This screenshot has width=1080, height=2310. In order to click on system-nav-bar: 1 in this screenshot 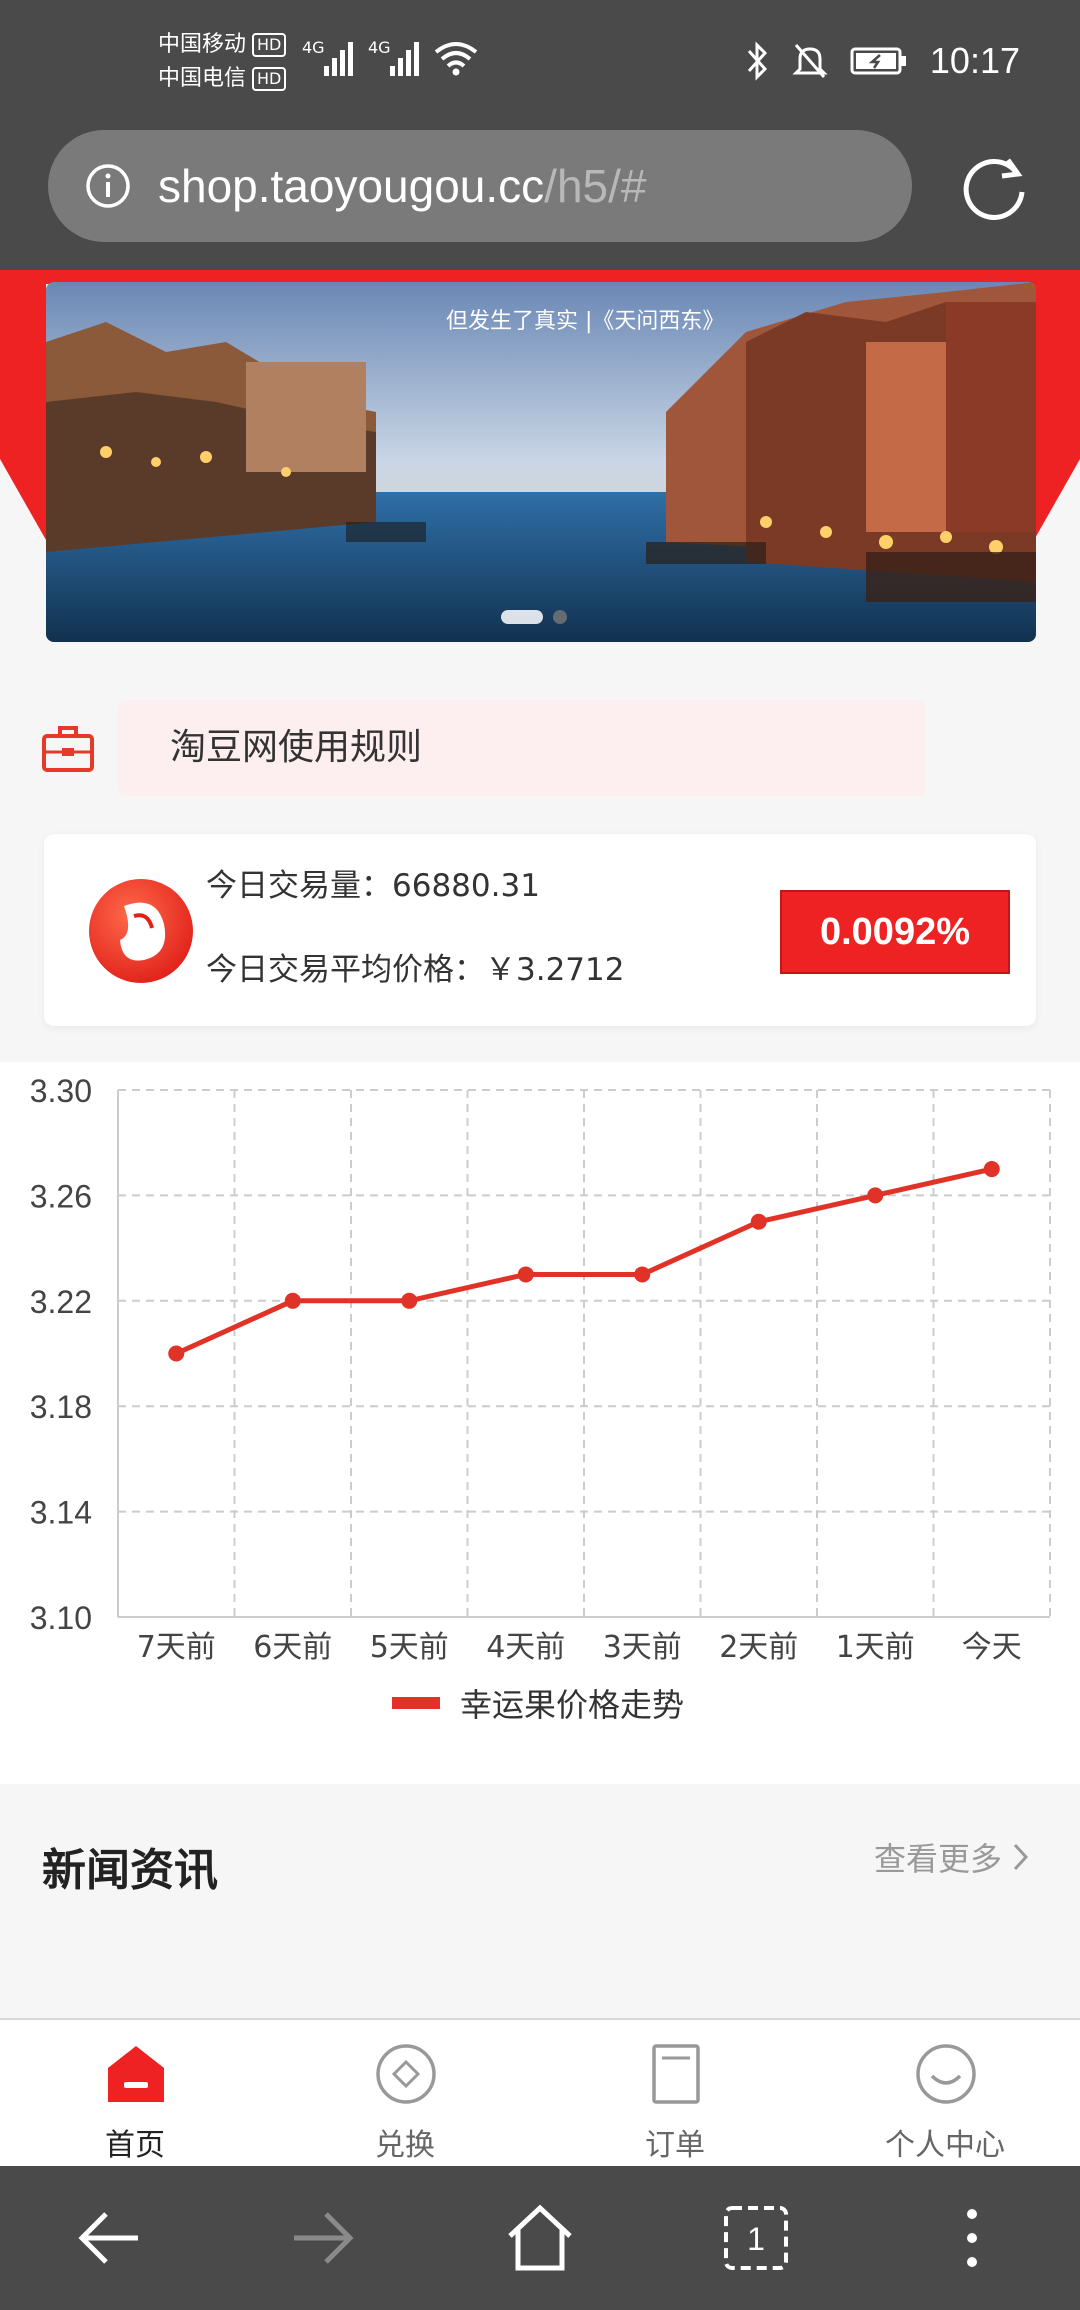, I will do `click(540, 2238)`.